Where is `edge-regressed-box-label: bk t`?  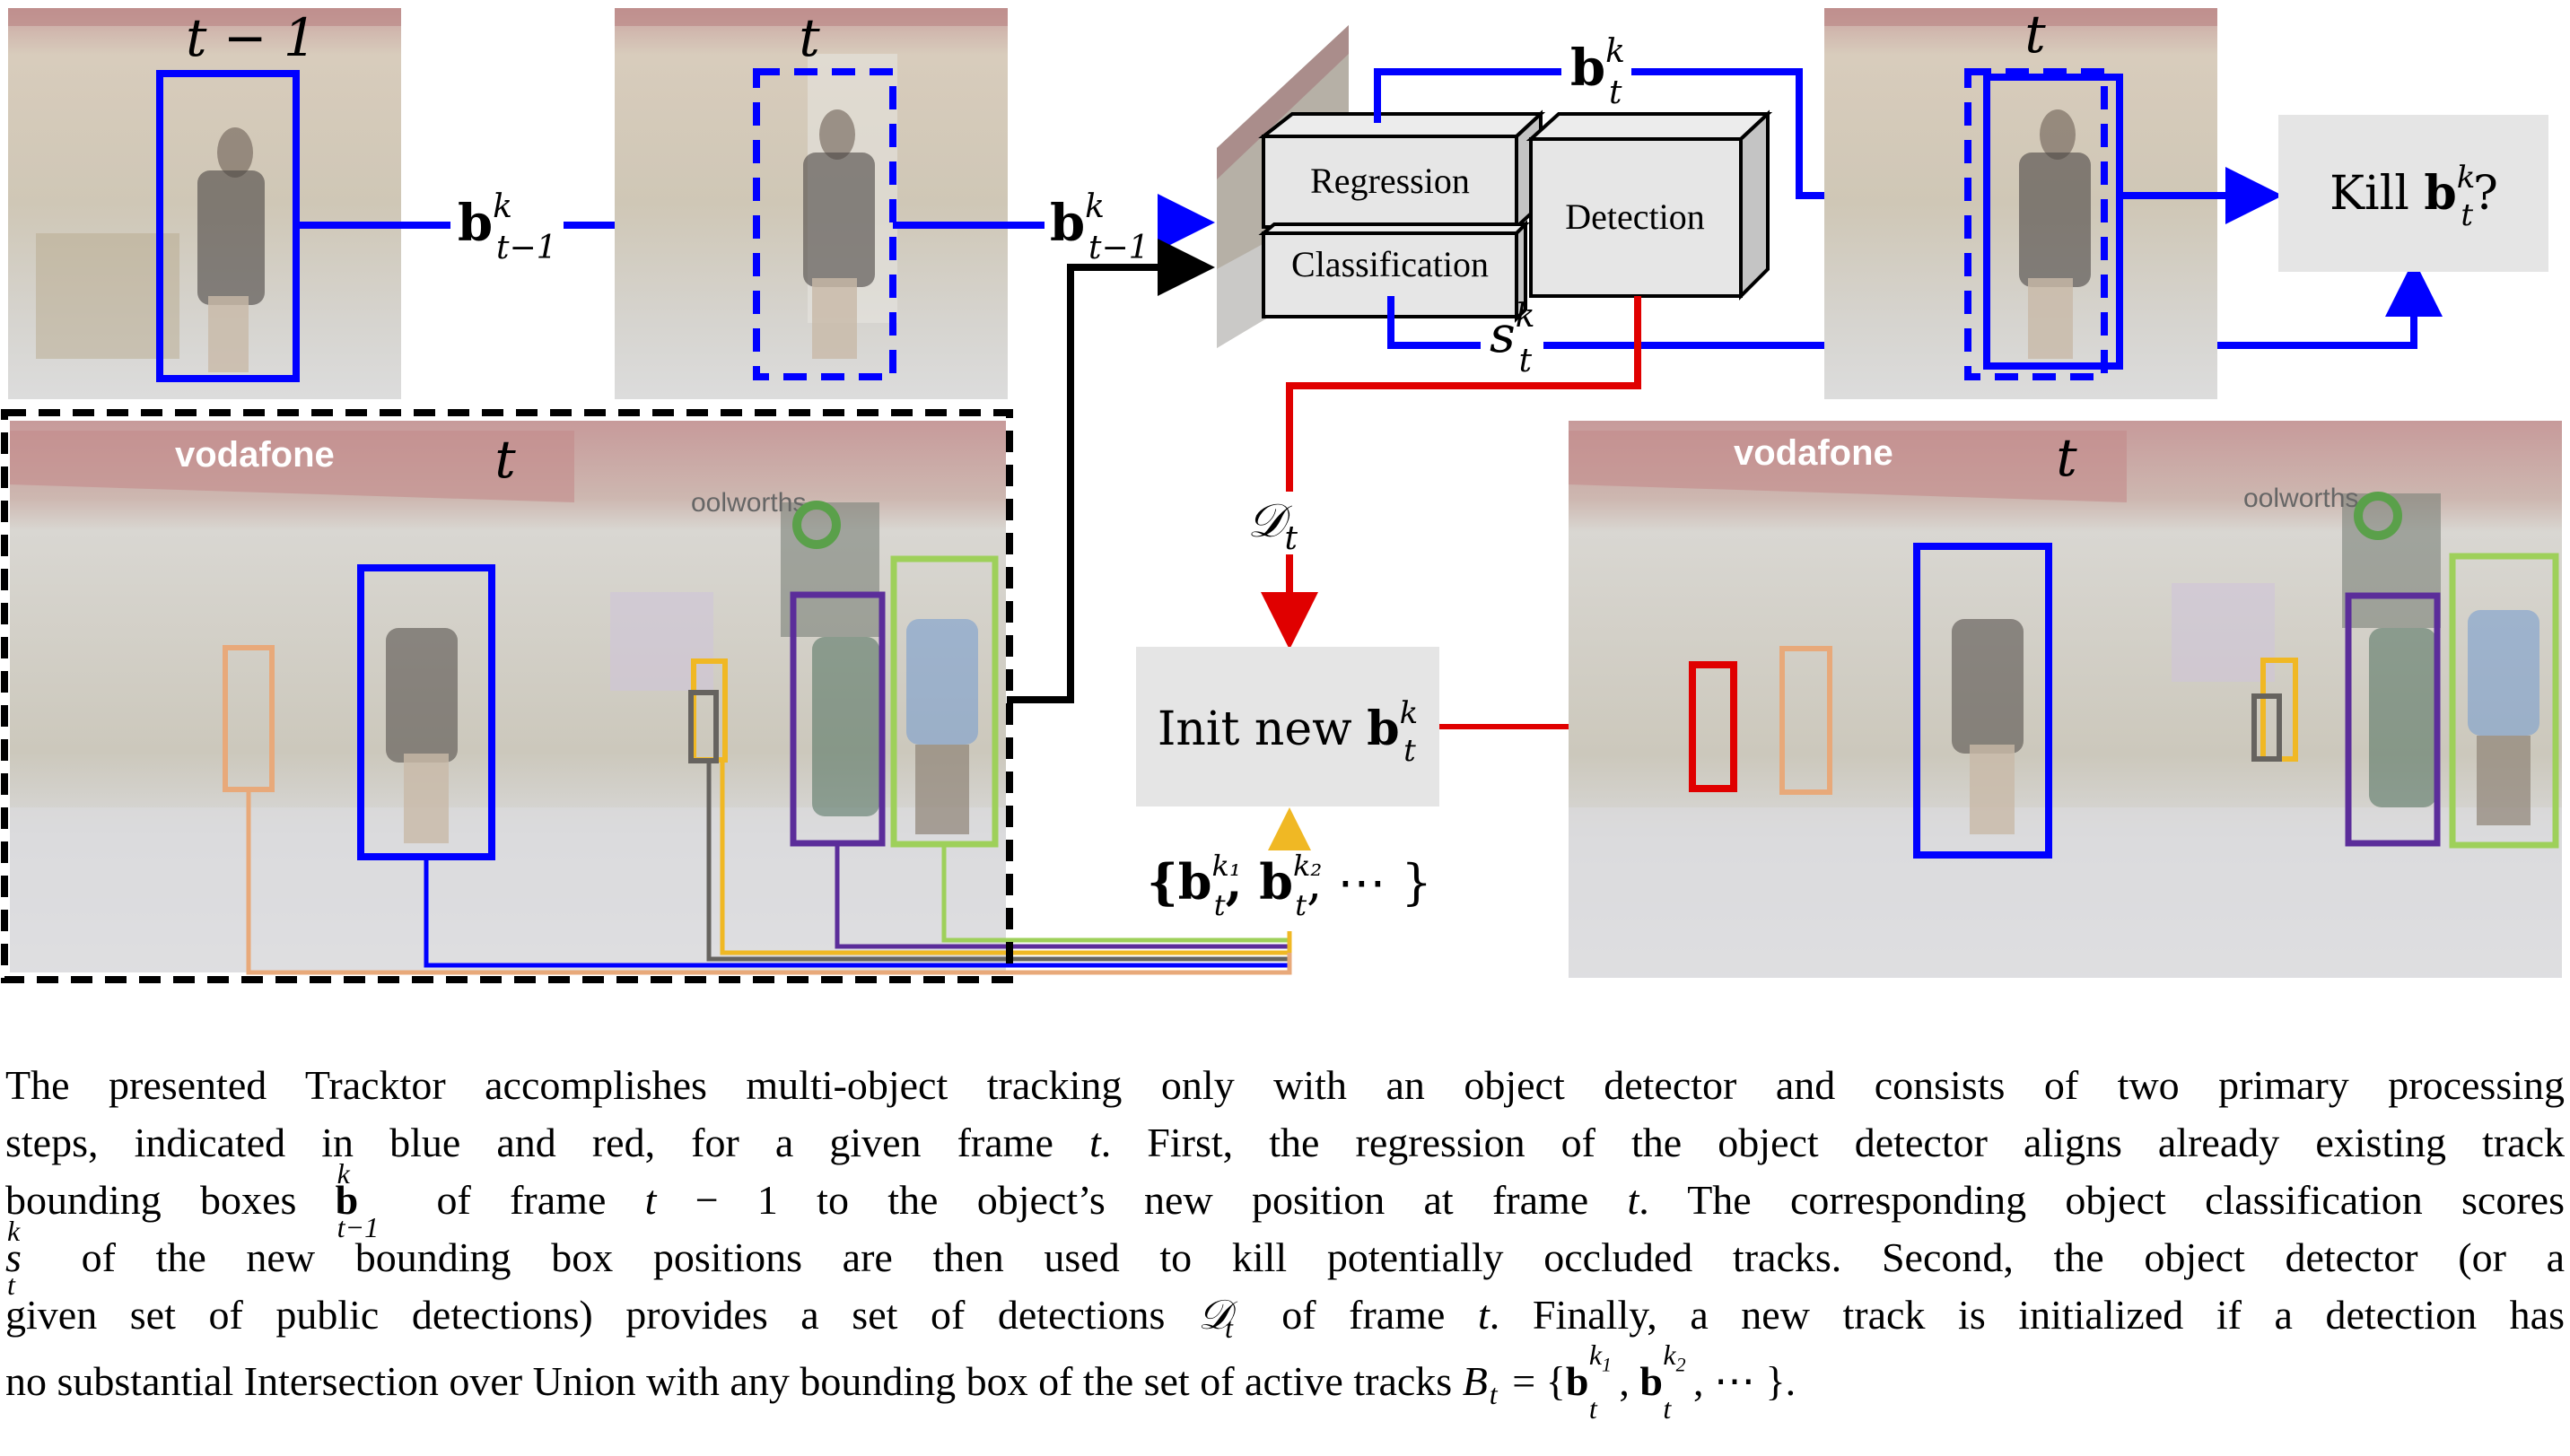
edge-regressed-box-label: bk t is located at coordinates (1597, 72).